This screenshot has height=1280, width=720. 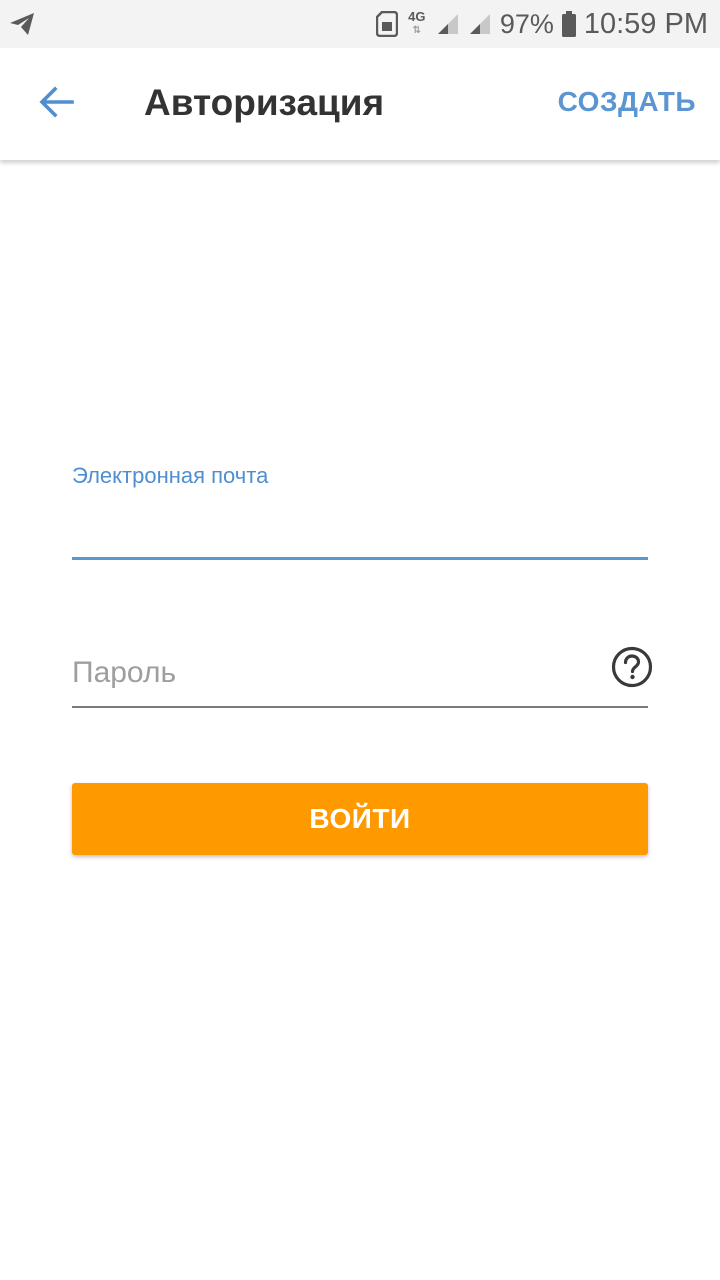 What do you see at coordinates (627, 102) in the screenshot?
I see `create-account-button: СОЗДАТЬ` at bounding box center [627, 102].